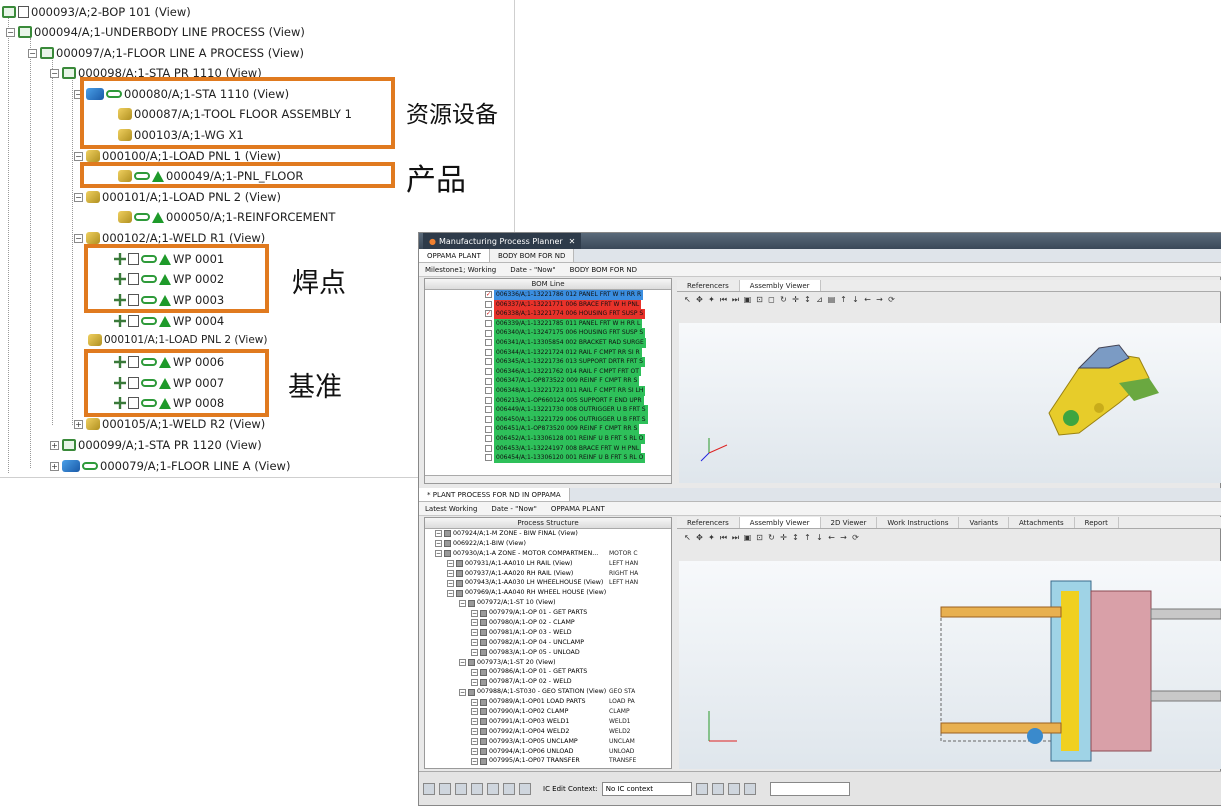  I want to click on process-row: − 007987/A;1-OP 02 - WELD, so click(548, 682).